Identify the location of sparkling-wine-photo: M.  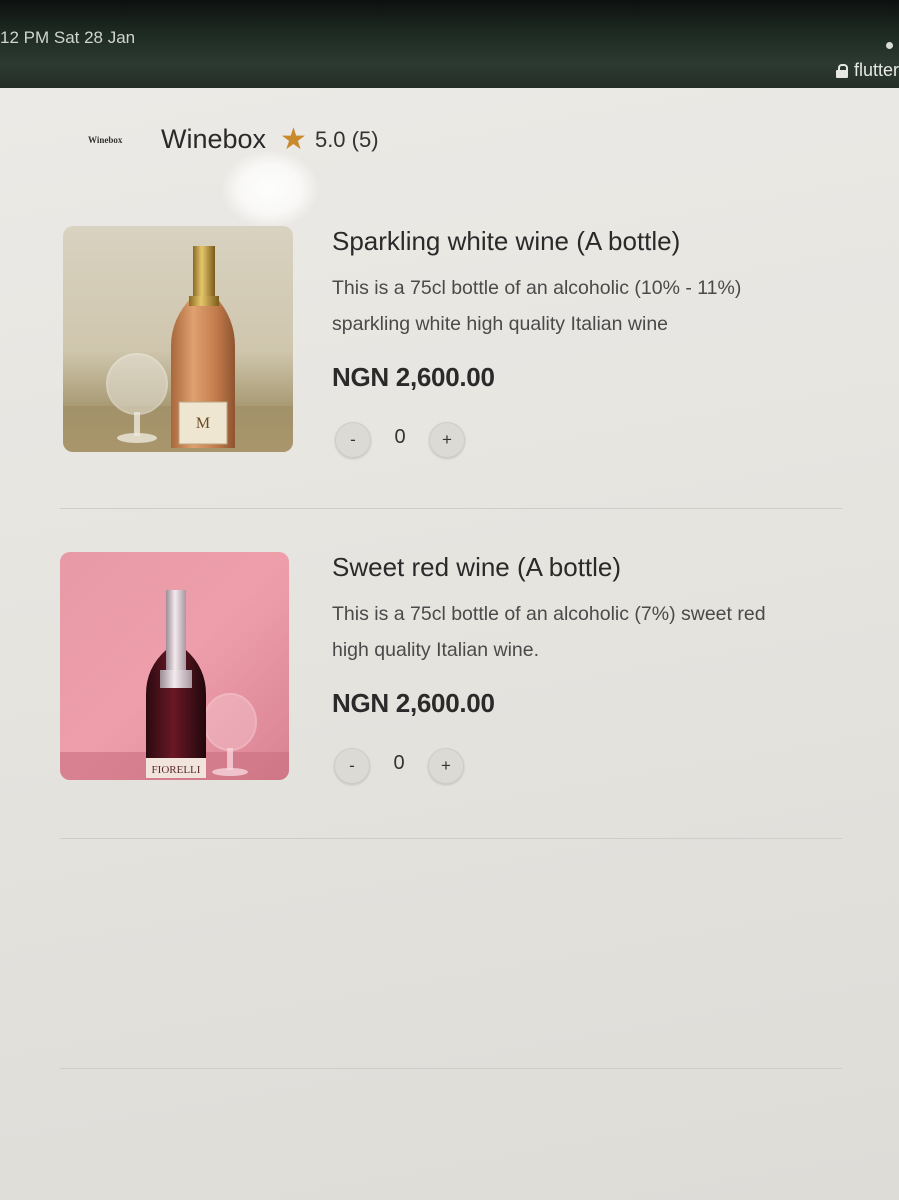
(178, 339).